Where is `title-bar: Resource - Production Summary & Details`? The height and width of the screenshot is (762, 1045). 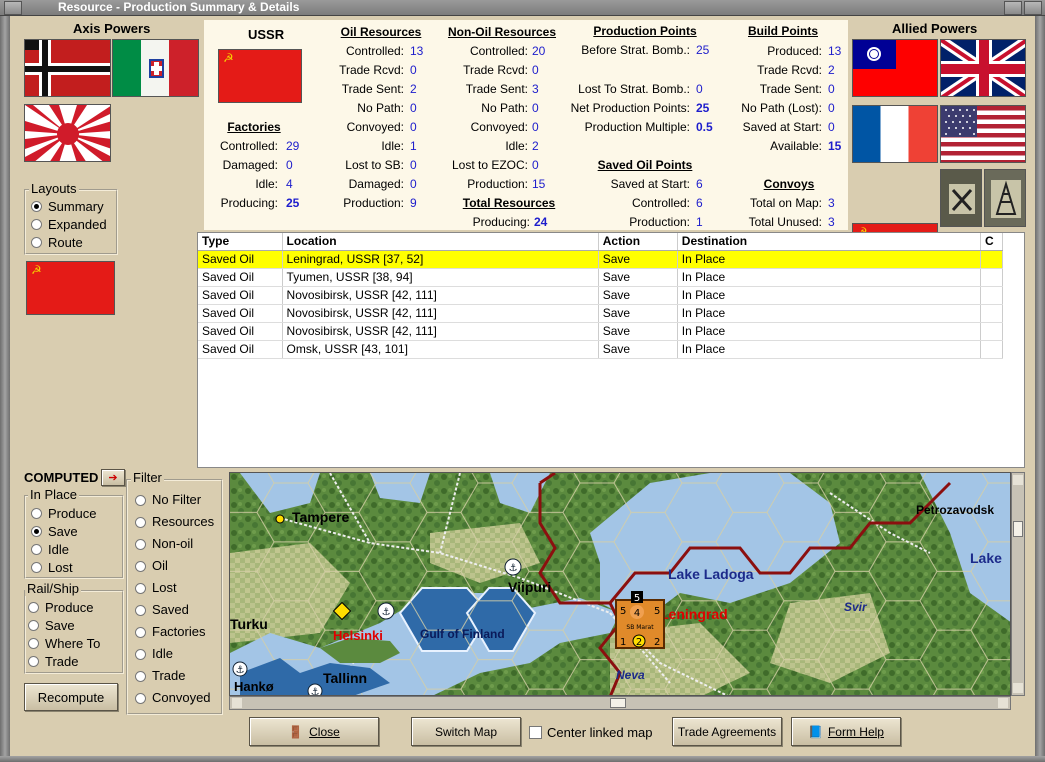 title-bar: Resource - Production Summary & Details is located at coordinates (522, 8).